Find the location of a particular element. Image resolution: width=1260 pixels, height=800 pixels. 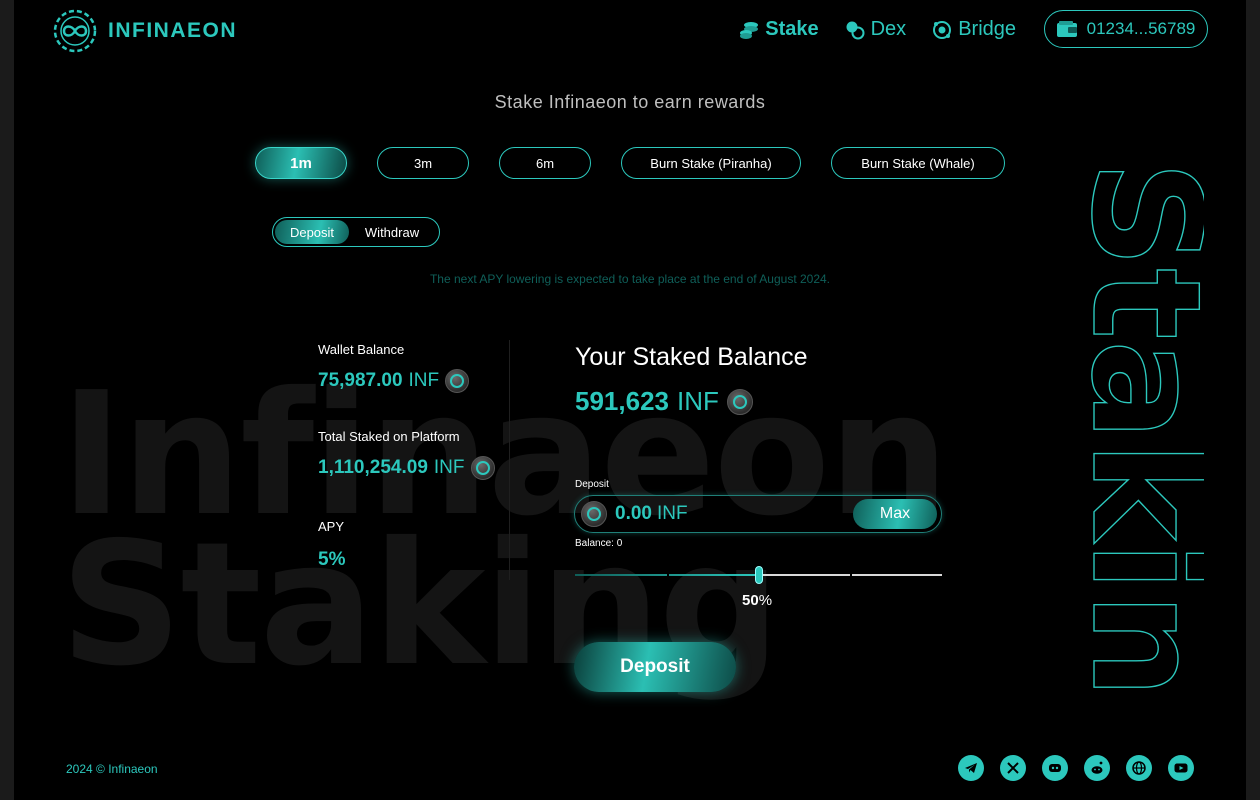

telegram-link is located at coordinates (971, 768).